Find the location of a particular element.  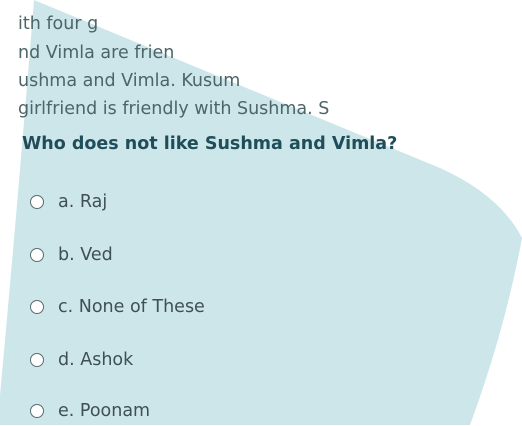

passage-line: ushma and Vimla. Kusum is located at coordinates (129, 81).